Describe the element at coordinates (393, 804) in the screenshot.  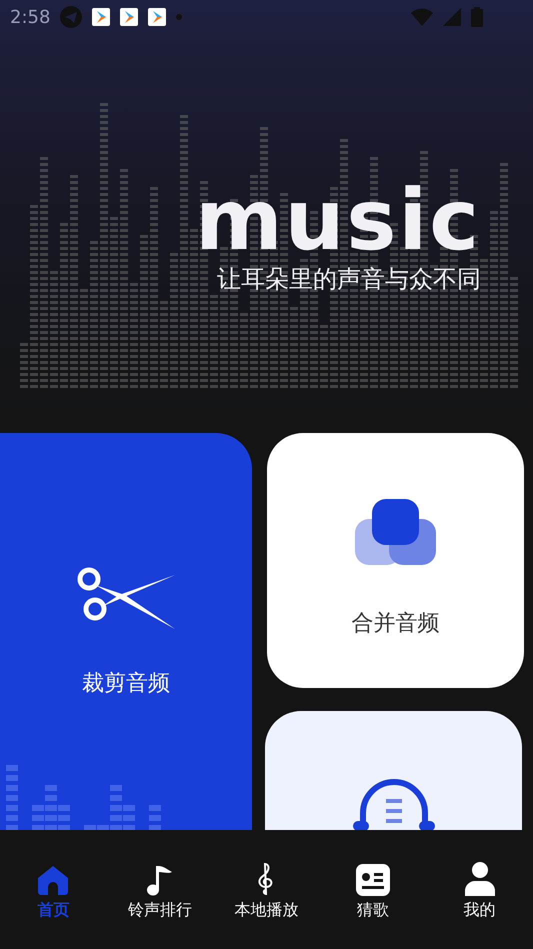
I see `microphone-icon` at that location.